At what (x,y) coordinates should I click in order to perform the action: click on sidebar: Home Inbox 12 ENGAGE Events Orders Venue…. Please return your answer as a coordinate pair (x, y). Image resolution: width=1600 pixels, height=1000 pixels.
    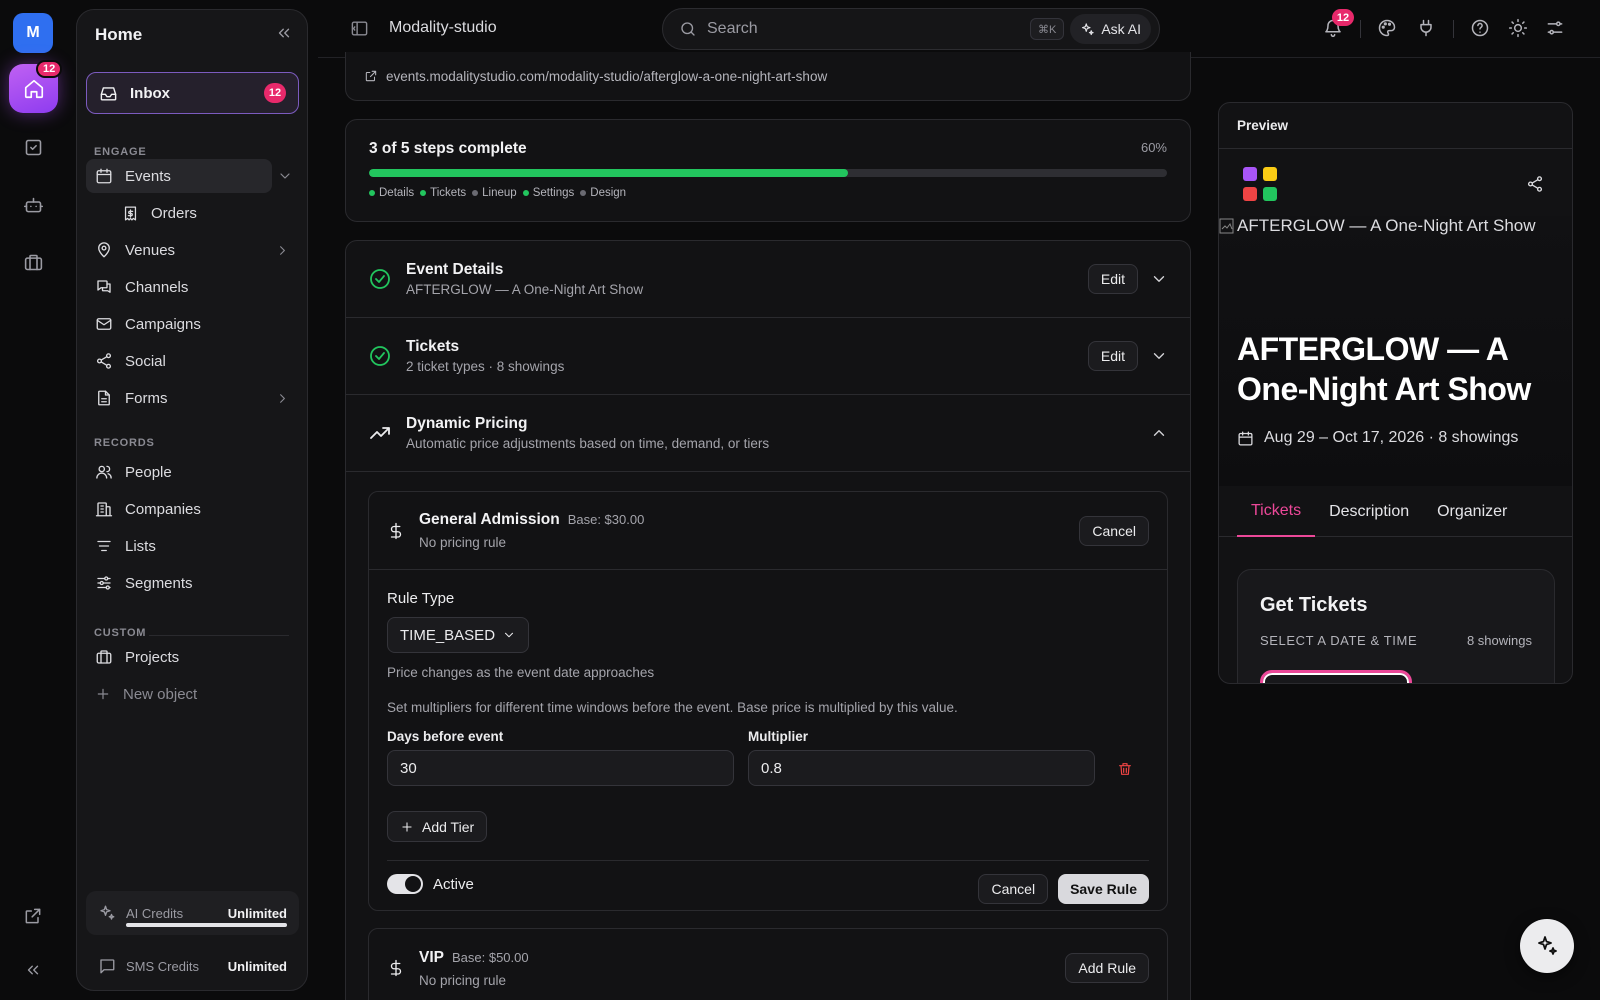
    Looking at the image, I should click on (192, 500).